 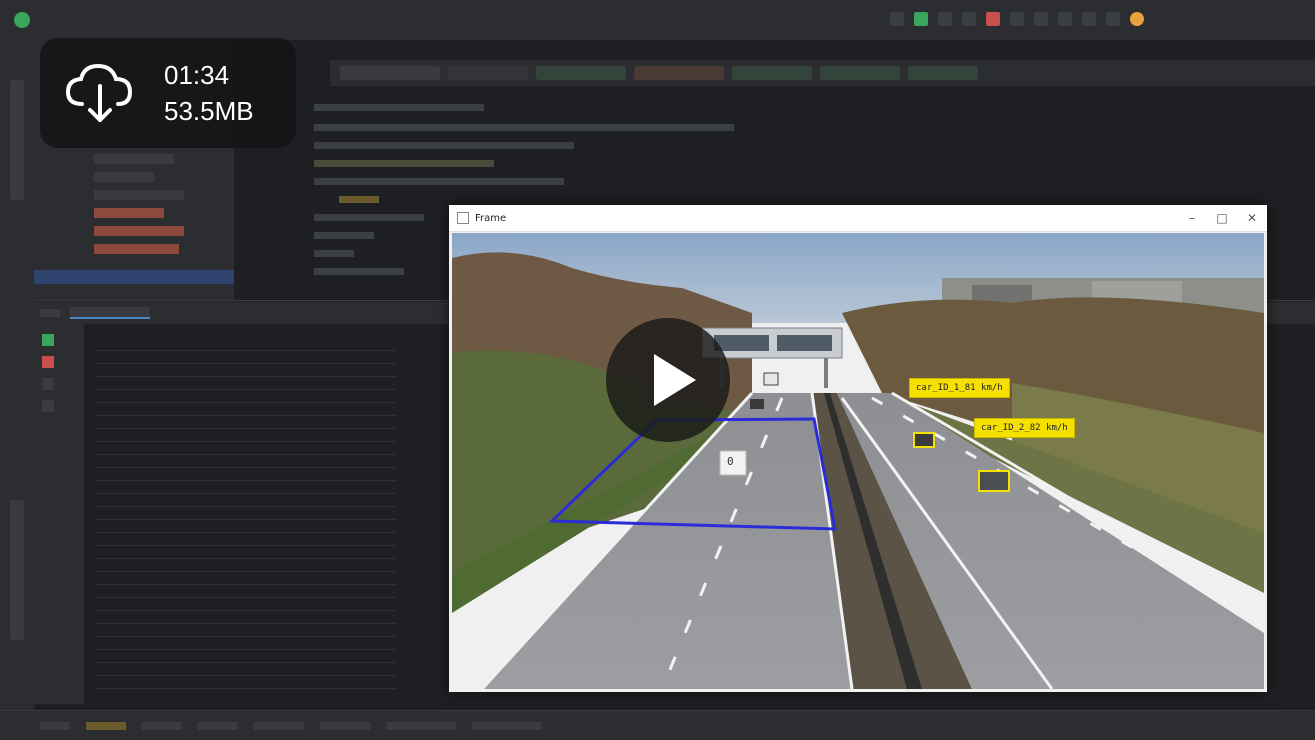 What do you see at coordinates (99, 92) in the screenshot?
I see `cloud-download-icon` at bounding box center [99, 92].